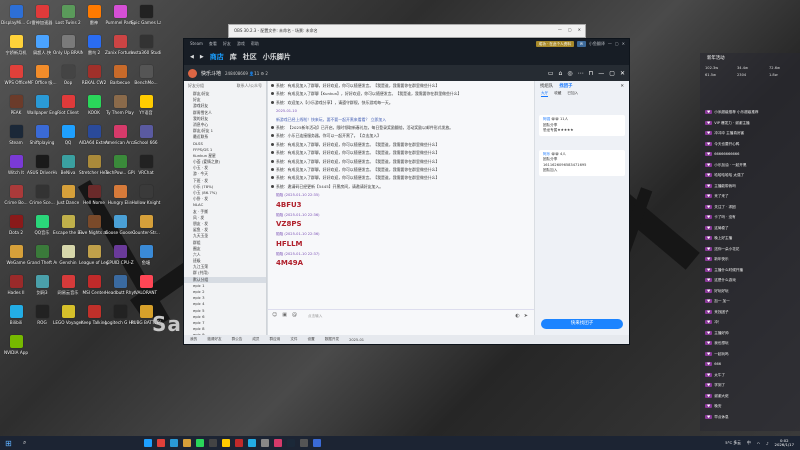 This screenshot has height=450, width=800. What do you see at coordinates (401, 136) in the screenshot?
I see `chat-message: 系统：小乐已连接服务器，你可以一起开黑了。【点击加入】` at bounding box center [401, 136].